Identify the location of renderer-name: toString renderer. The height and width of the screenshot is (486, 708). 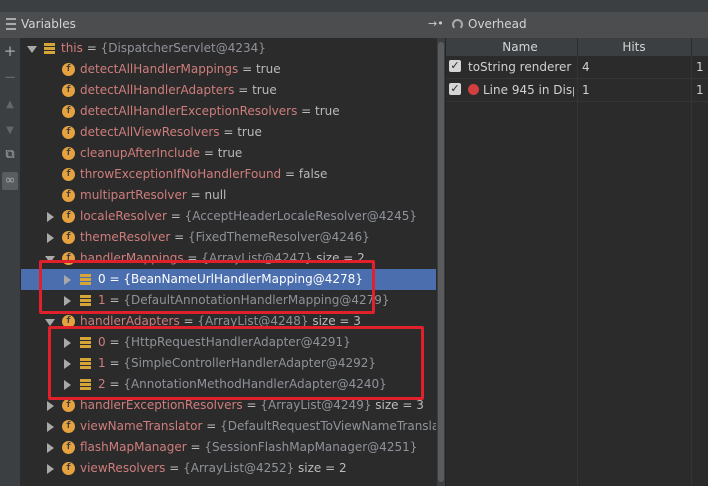
(520, 67).